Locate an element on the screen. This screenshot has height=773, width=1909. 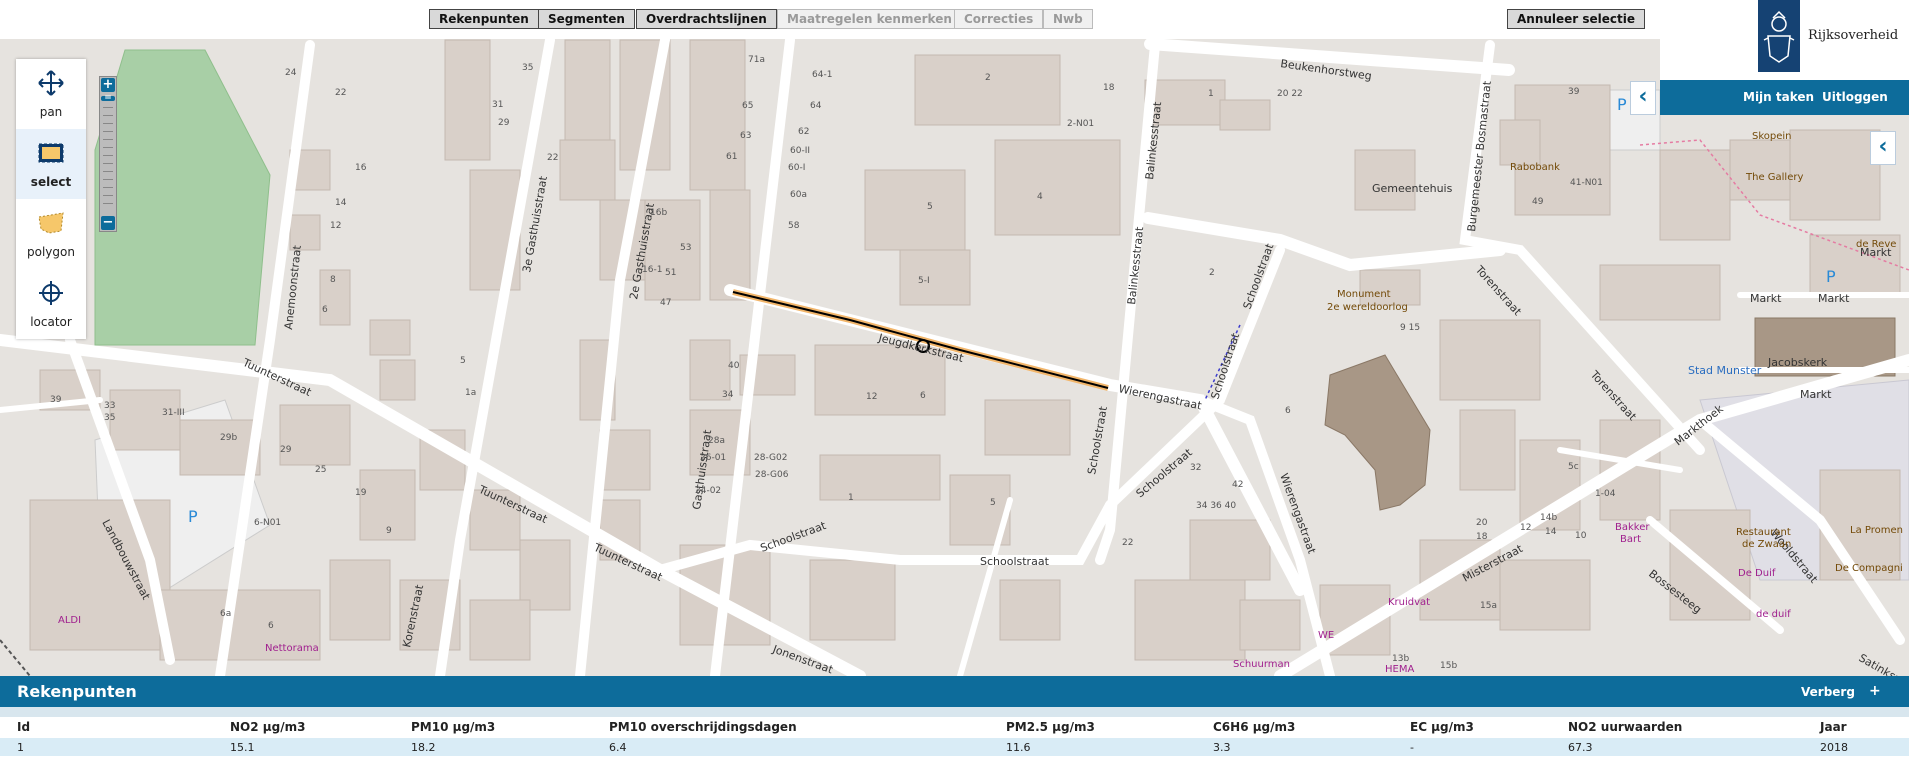
svg-text: 28-G06 is located at coordinates (772, 475).